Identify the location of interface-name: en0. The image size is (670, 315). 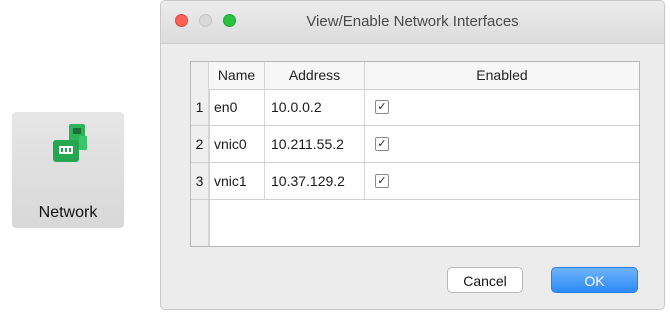
(237, 107).